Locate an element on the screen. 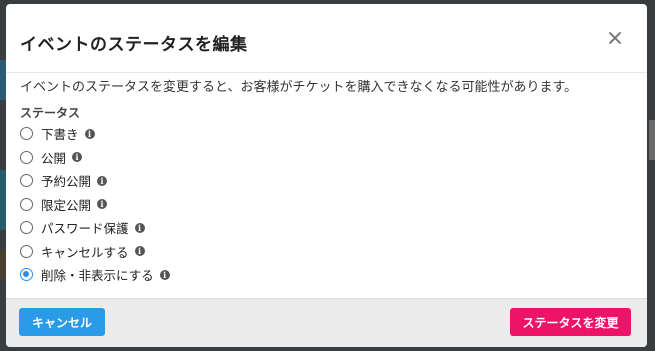  change-status-button: ステータスを変更 is located at coordinates (570, 322).